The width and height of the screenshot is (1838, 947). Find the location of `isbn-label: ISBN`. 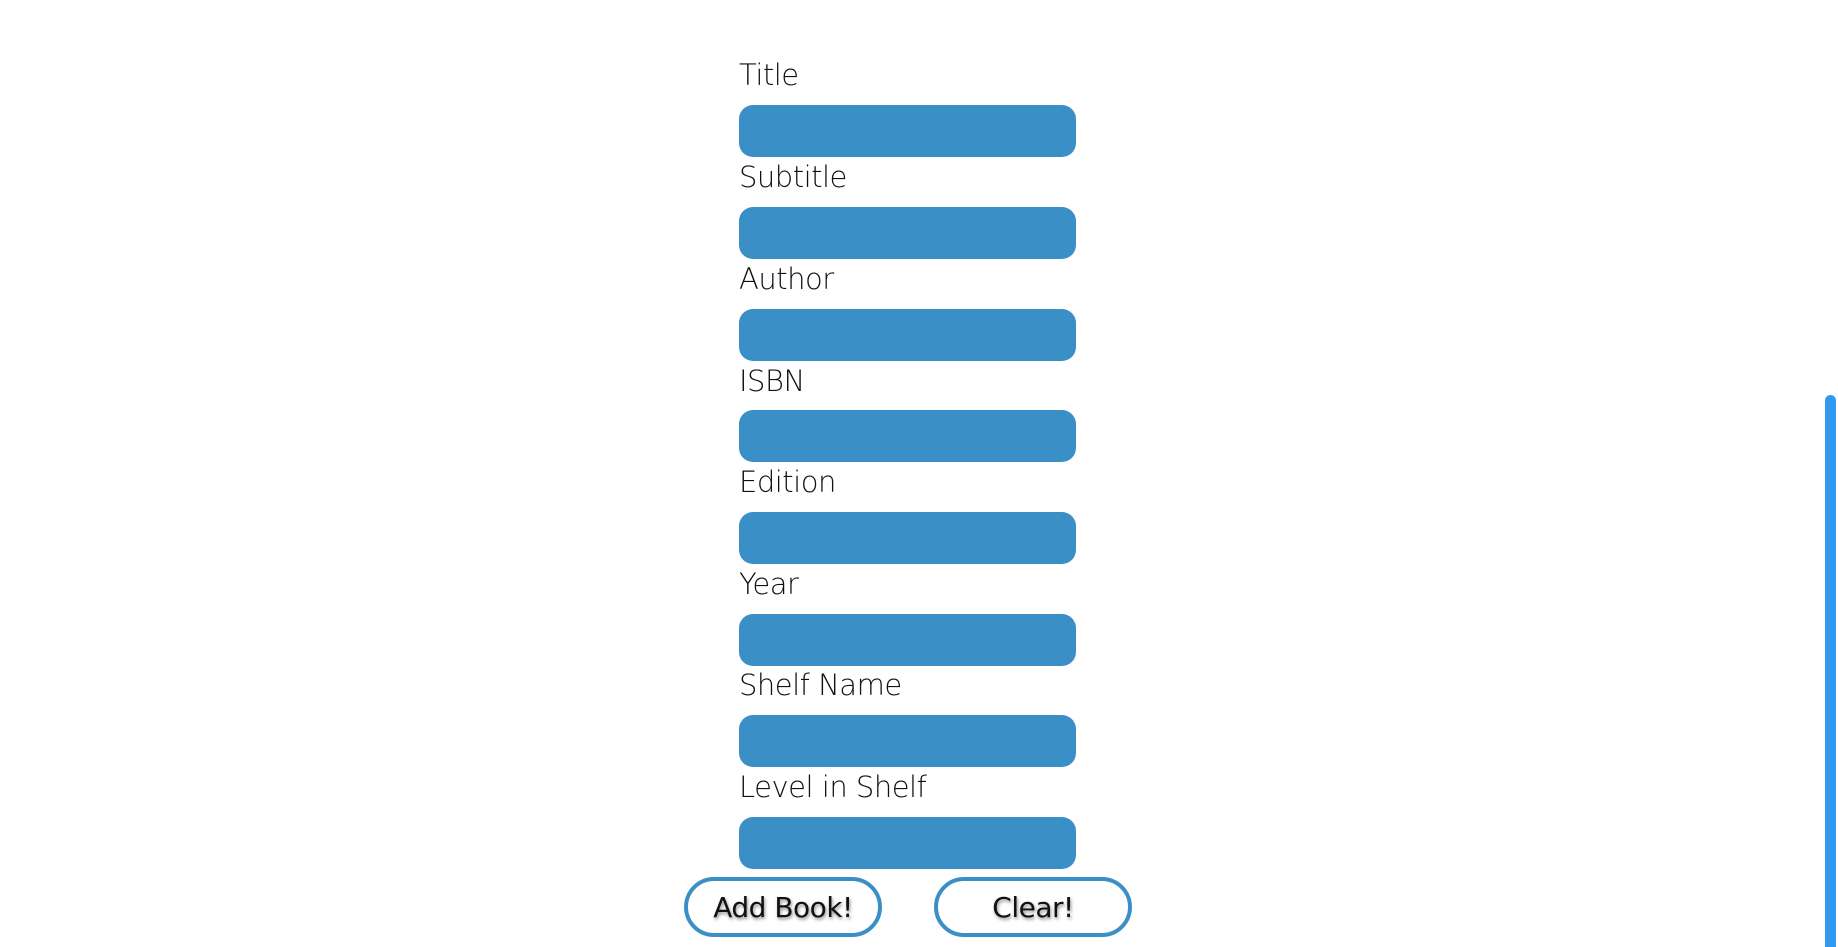

isbn-label: ISBN is located at coordinates (772, 381).